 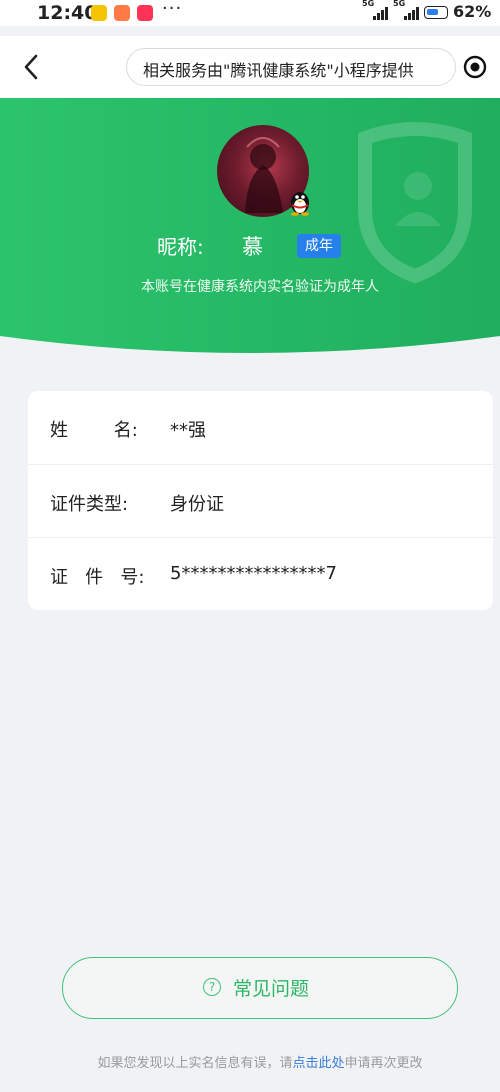 I want to click on id-type-label: 证件类型:, so click(x=89, y=504).